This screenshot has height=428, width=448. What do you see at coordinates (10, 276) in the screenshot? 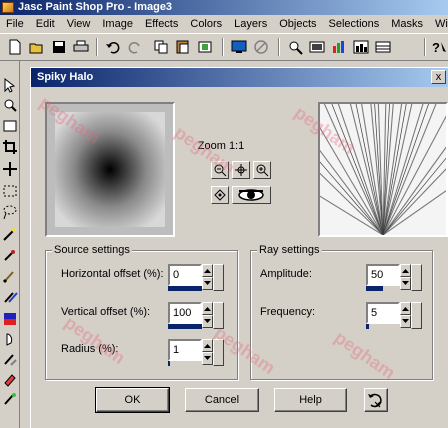
I see `paintbrush-icon` at bounding box center [10, 276].